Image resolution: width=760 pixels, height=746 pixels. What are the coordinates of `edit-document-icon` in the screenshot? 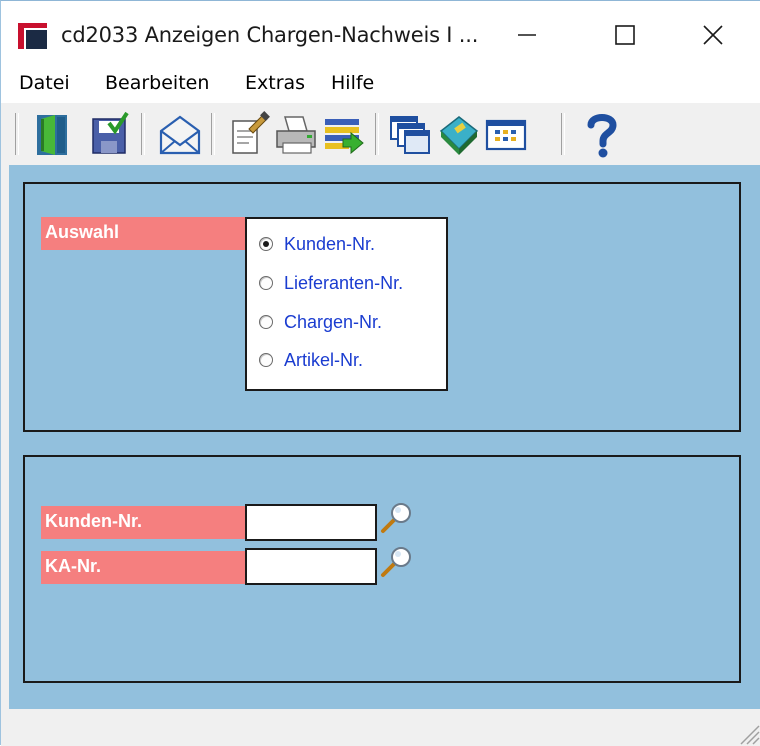 It's located at (248, 134).